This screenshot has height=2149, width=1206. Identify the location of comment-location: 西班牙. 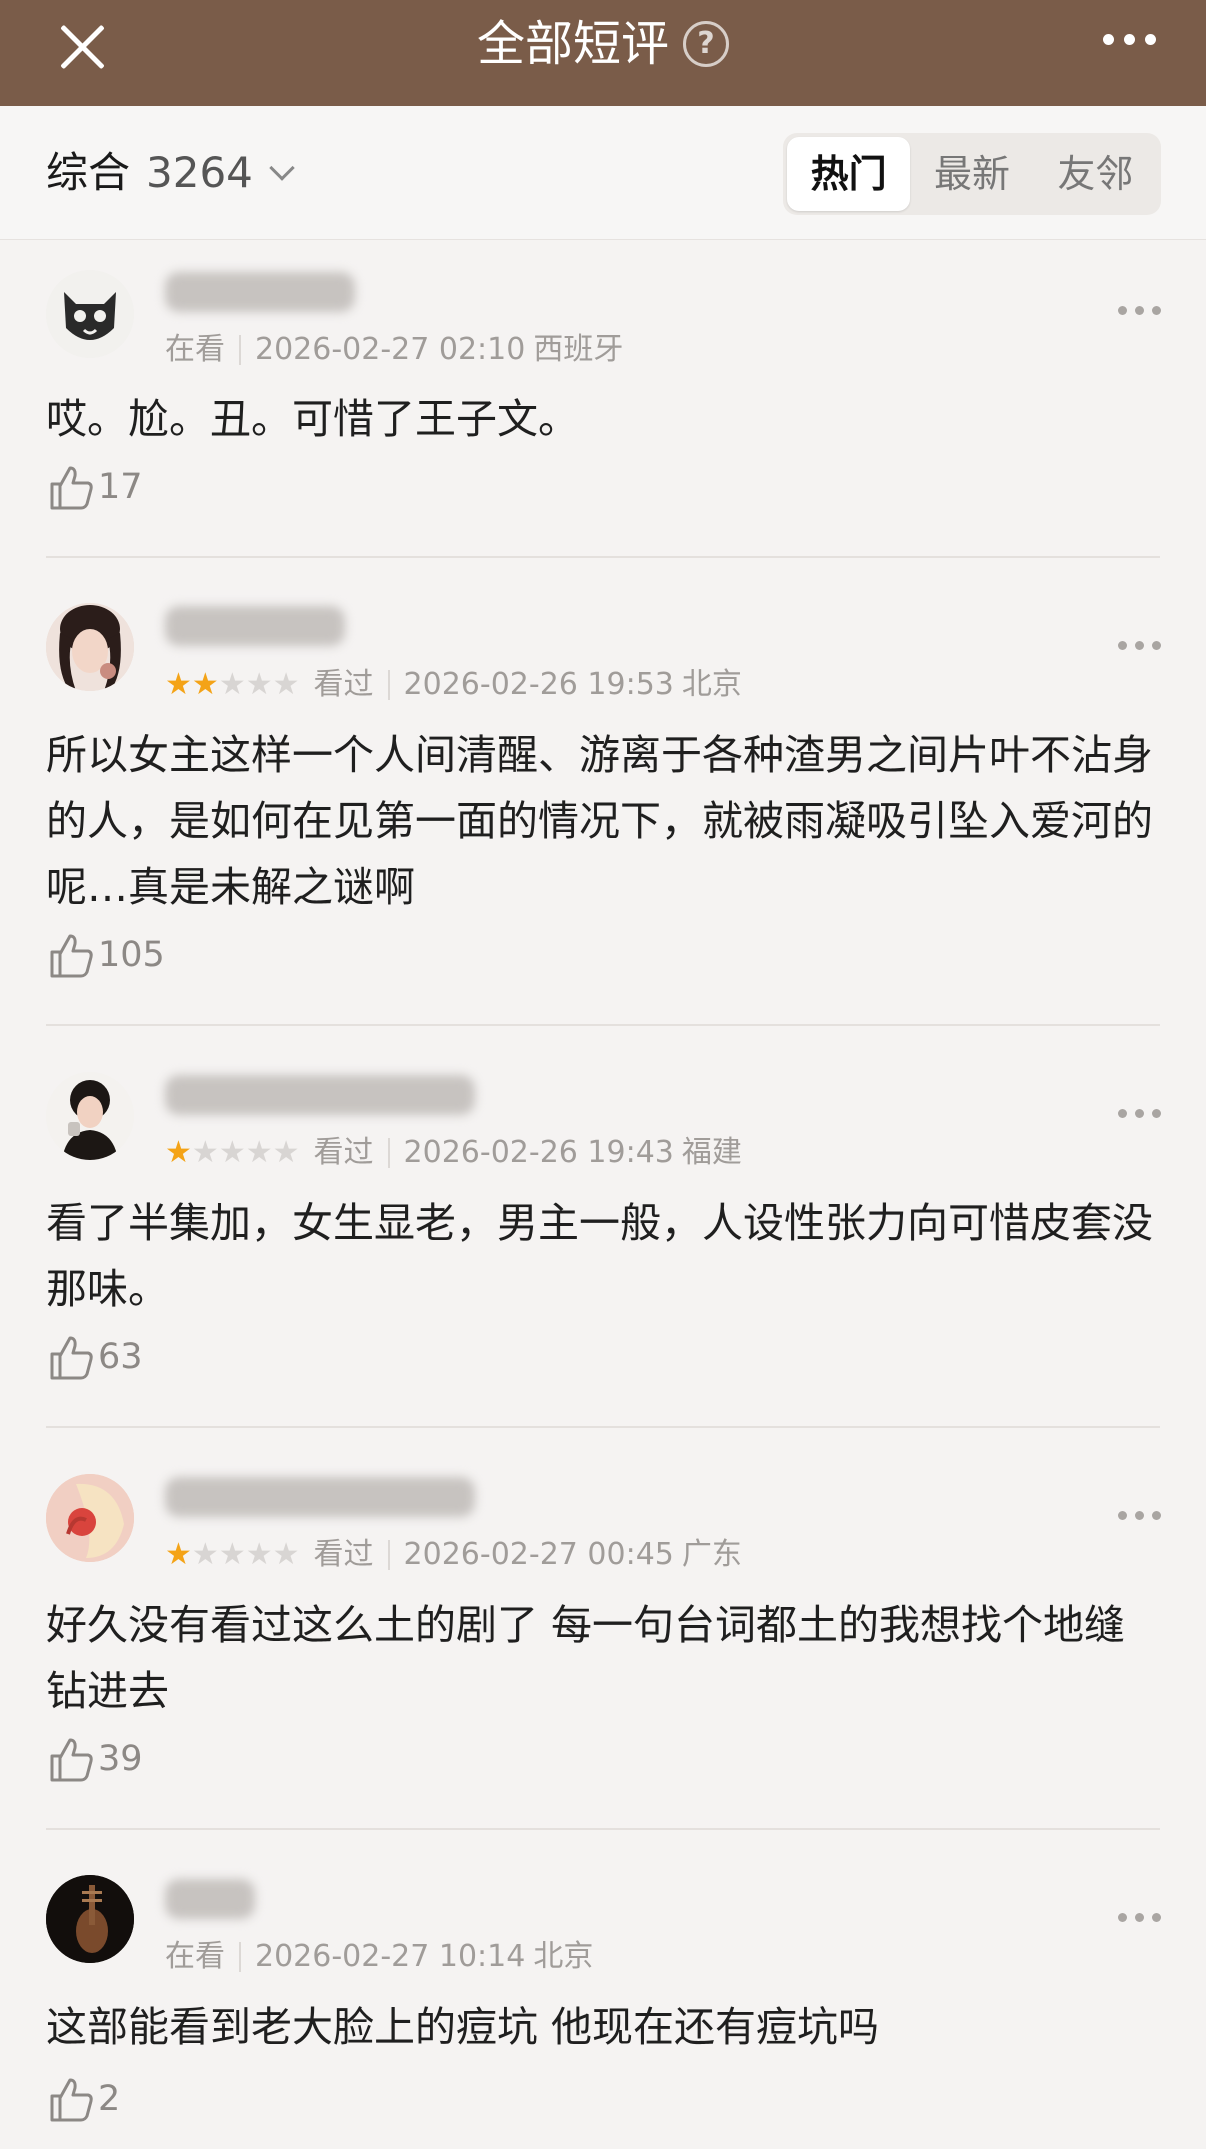
(578, 349).